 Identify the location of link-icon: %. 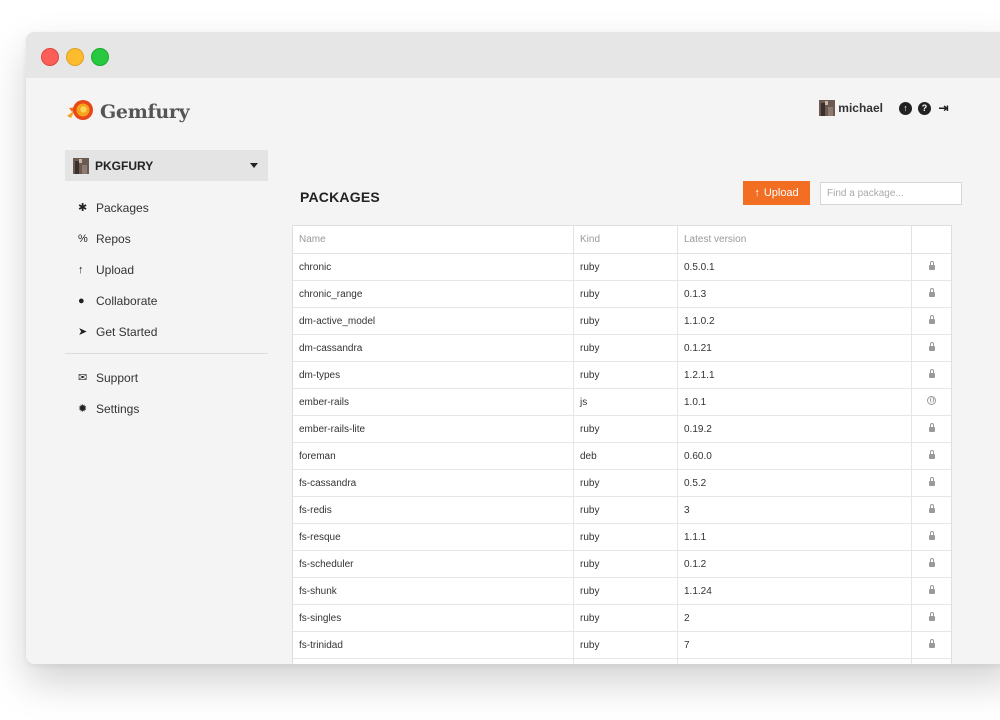
(83, 238).